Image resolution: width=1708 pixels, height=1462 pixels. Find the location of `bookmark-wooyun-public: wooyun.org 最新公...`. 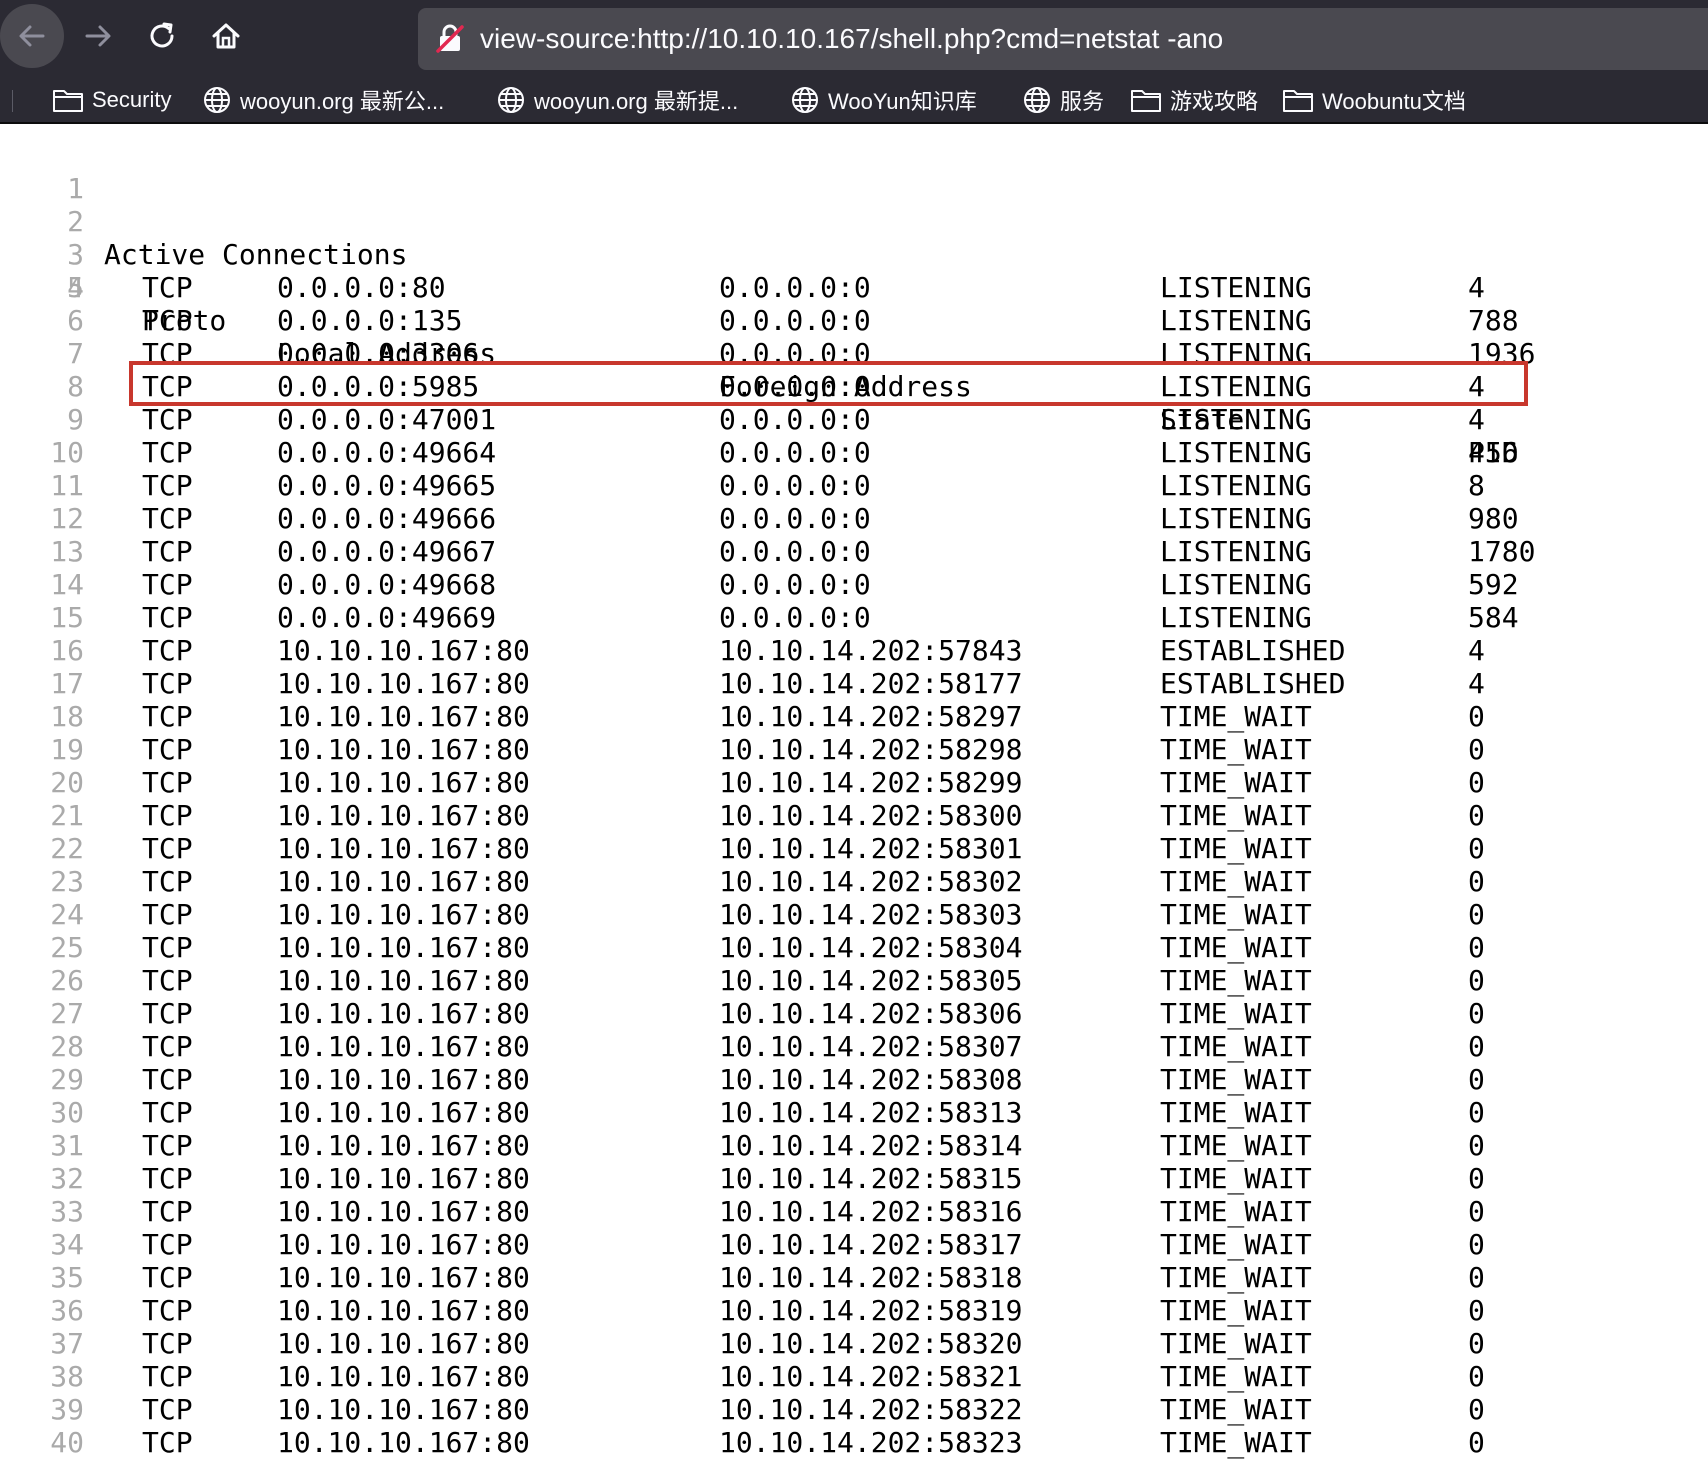

bookmark-wooyun-public: wooyun.org 最新公... is located at coordinates (323, 100).